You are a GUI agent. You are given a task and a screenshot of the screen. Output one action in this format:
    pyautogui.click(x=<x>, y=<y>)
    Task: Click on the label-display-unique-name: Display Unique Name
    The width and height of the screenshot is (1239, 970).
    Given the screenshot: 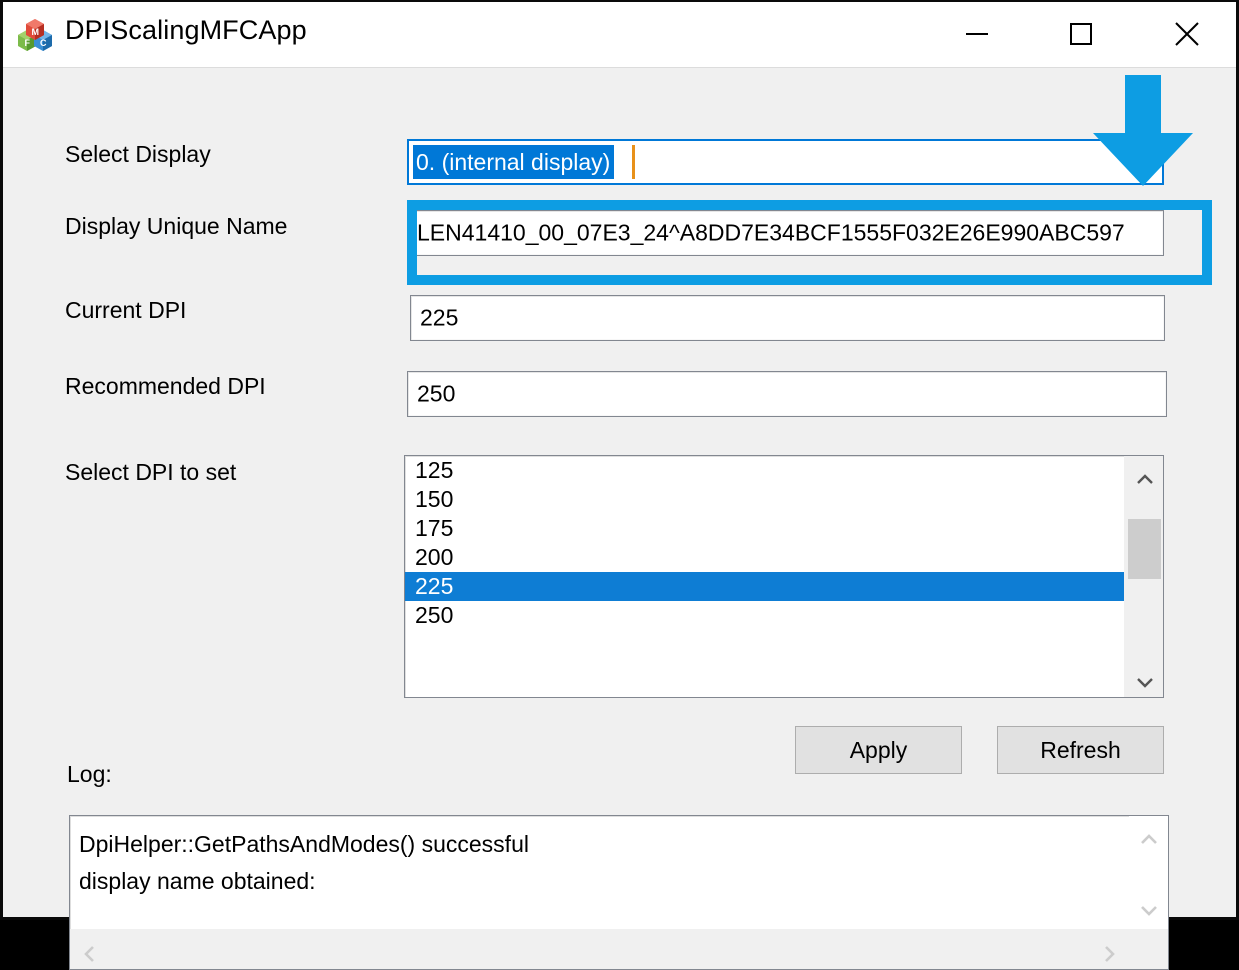 What is the action you would take?
    pyautogui.click(x=176, y=226)
    